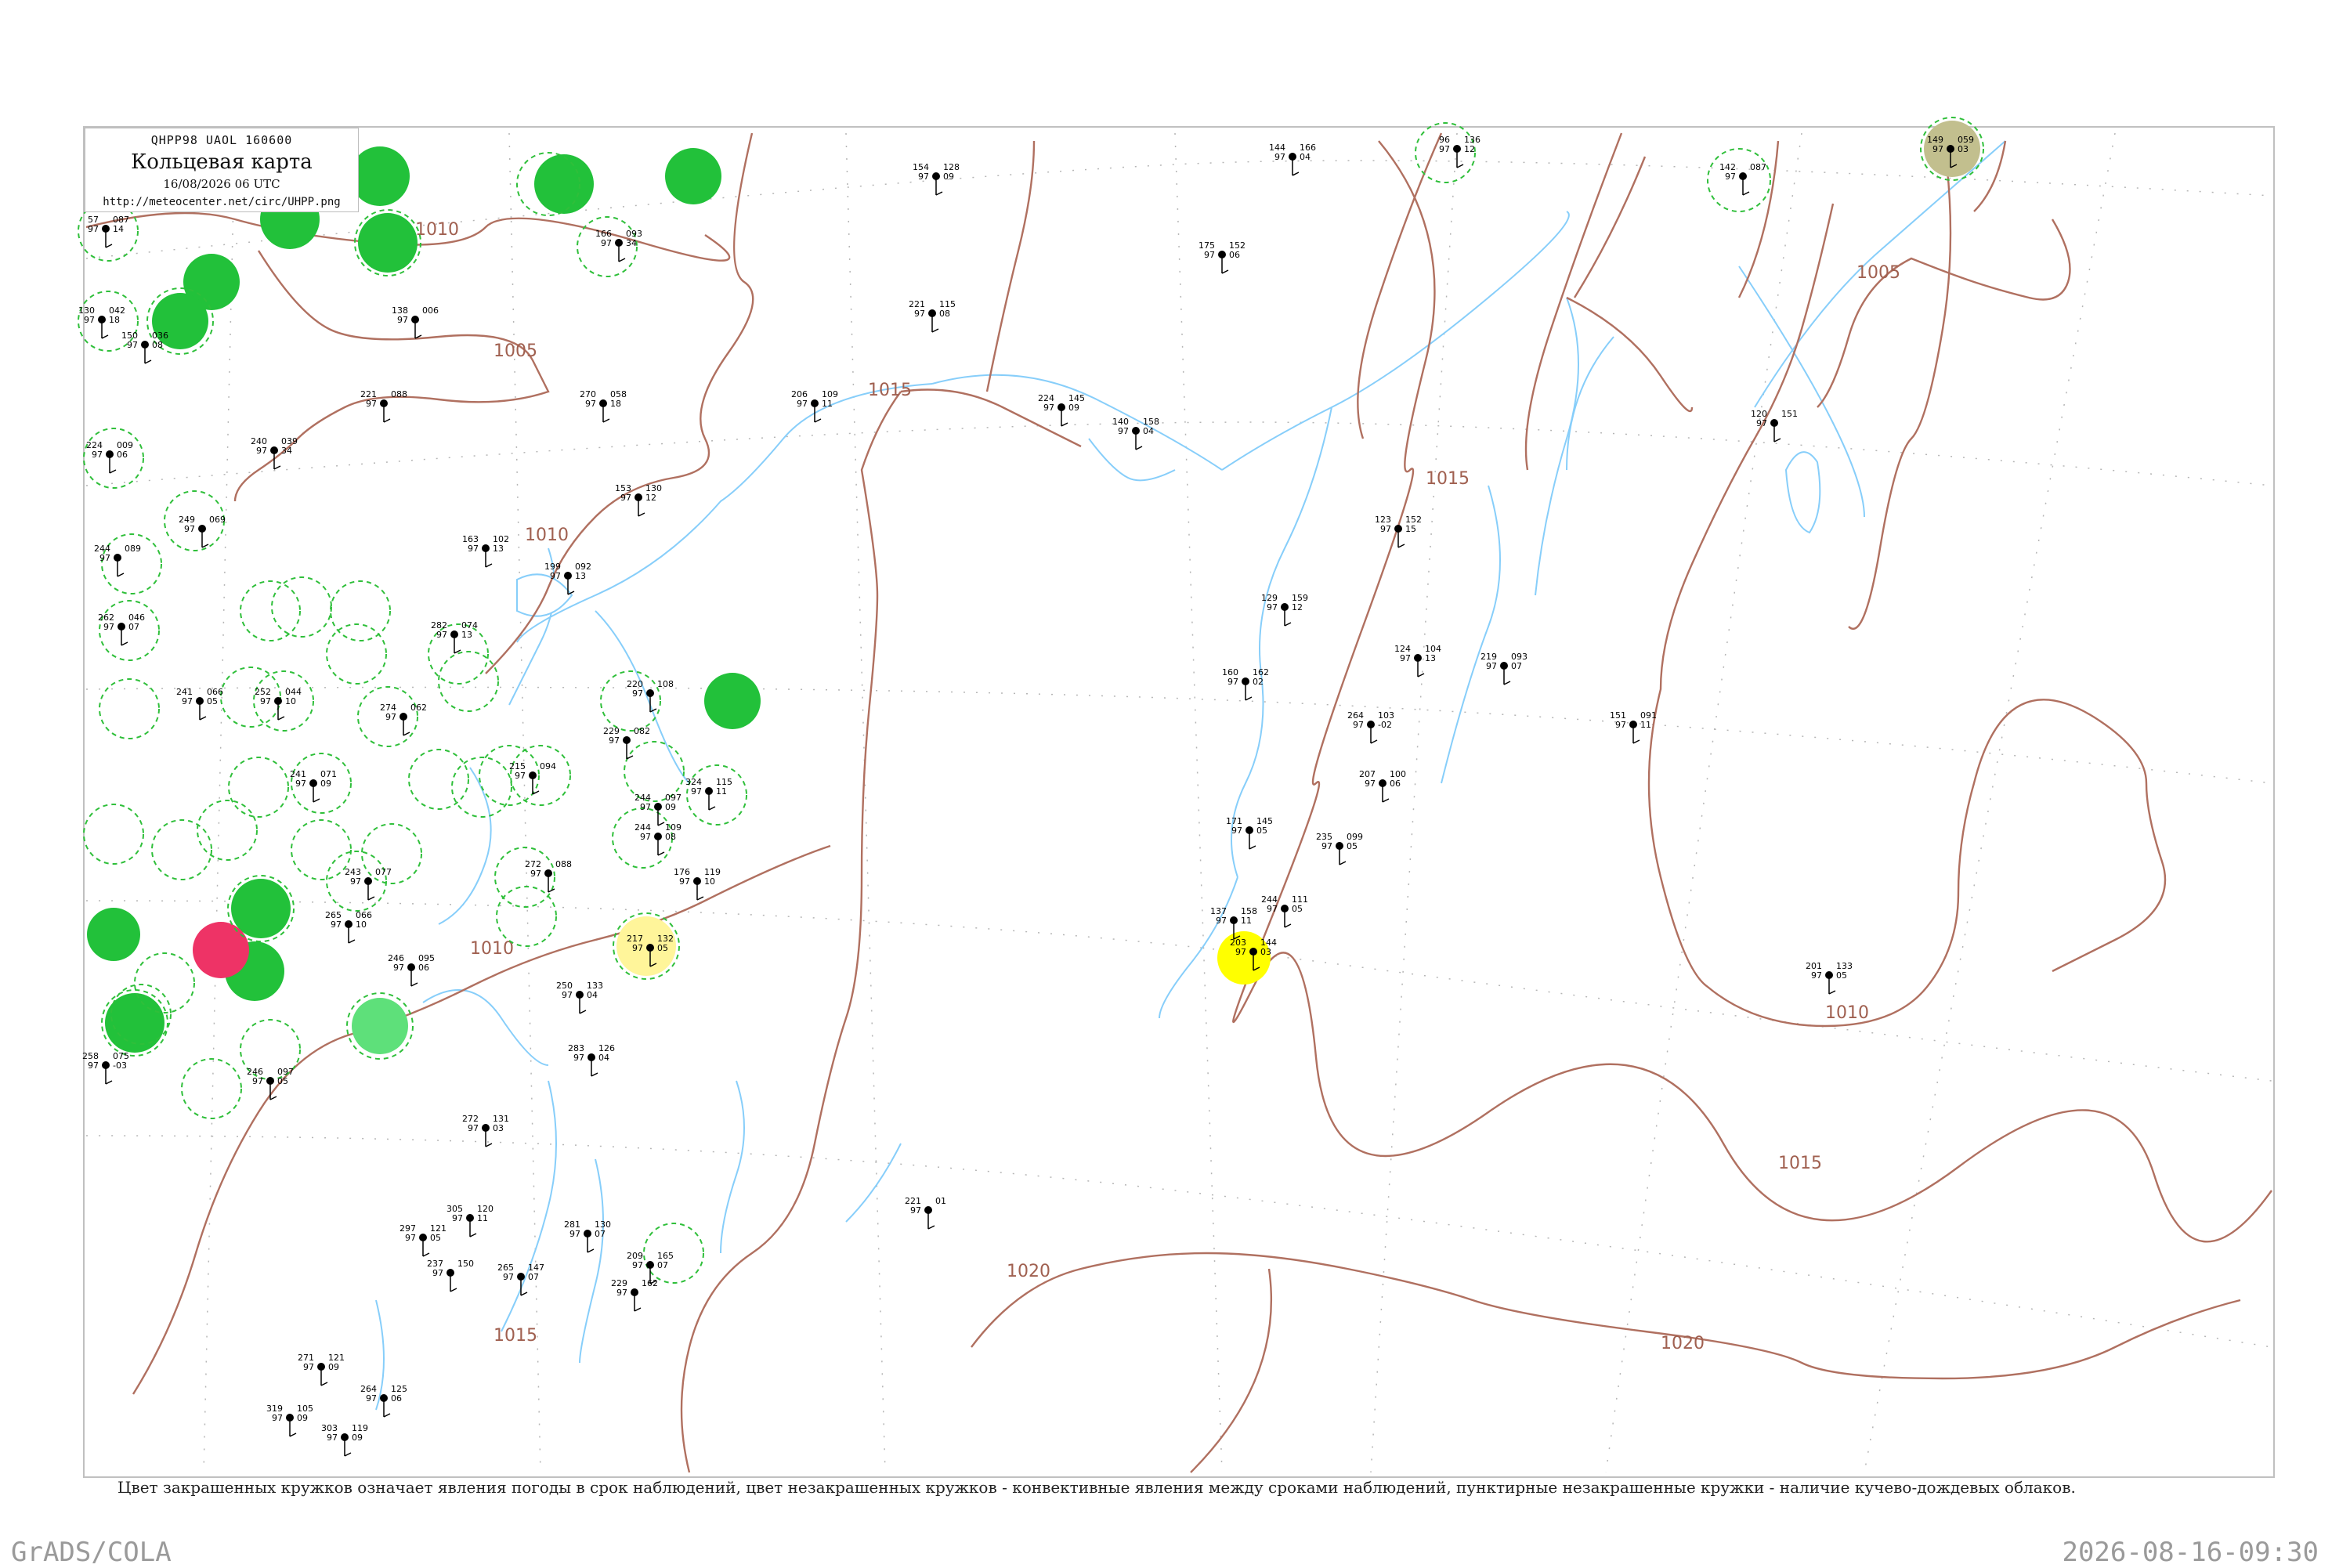 The height and width of the screenshot is (1568, 2350). Describe the element at coordinates (222, 202) in the screenshot. I see `source-url: http://meteocenter.net/circ/UHPP.png` at that location.